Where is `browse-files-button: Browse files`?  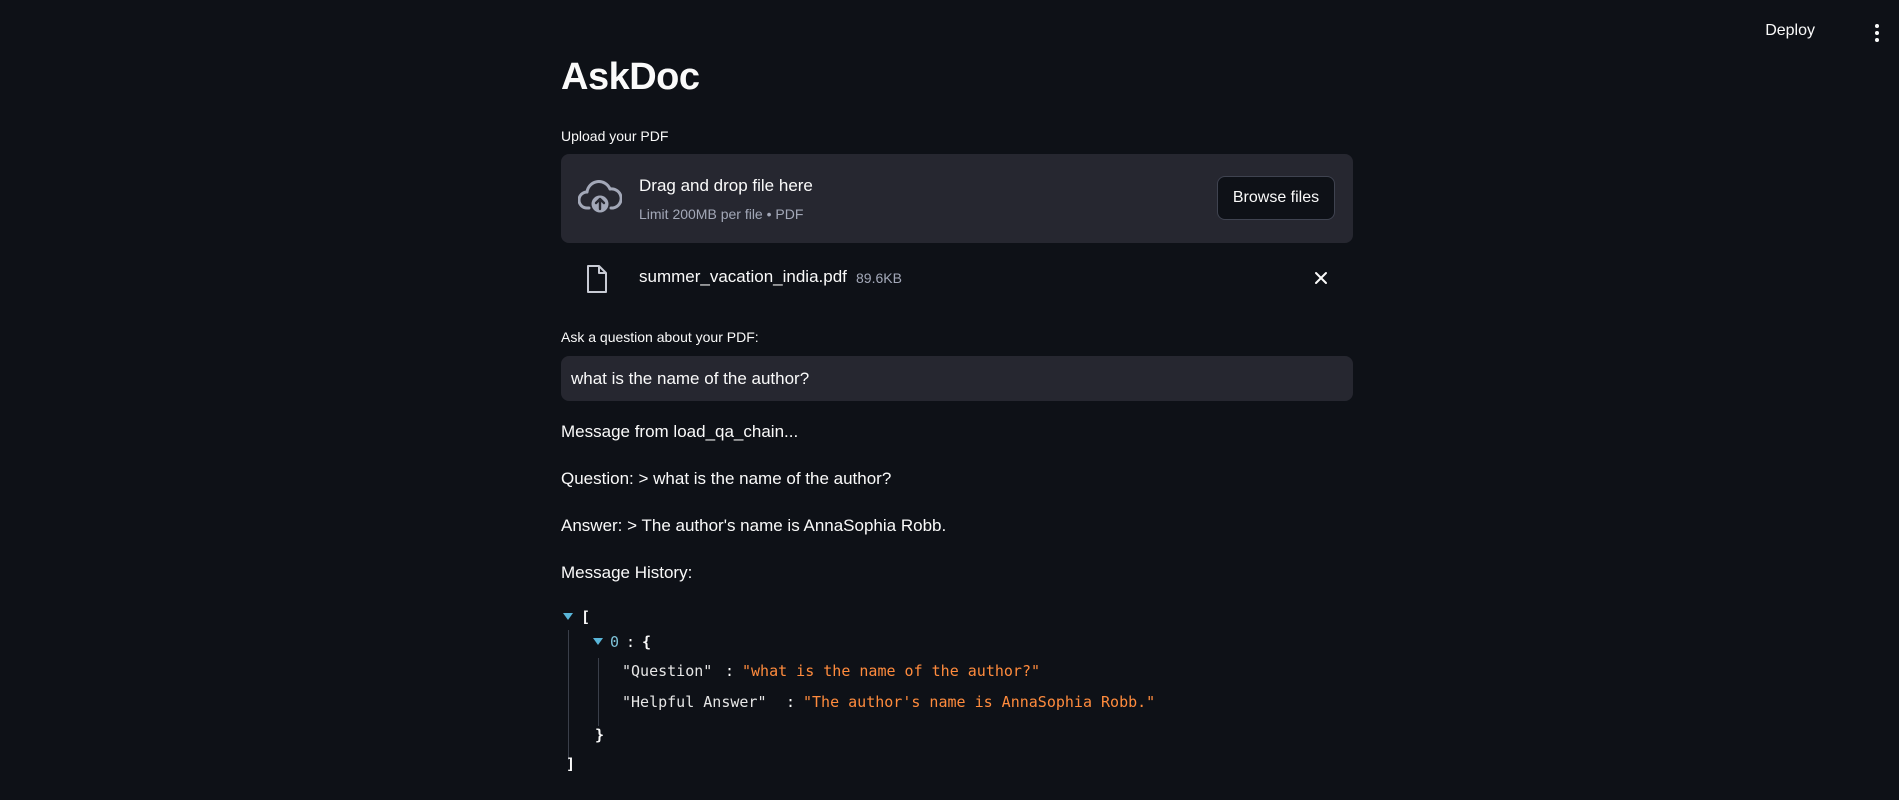 browse-files-button: Browse files is located at coordinates (1276, 198).